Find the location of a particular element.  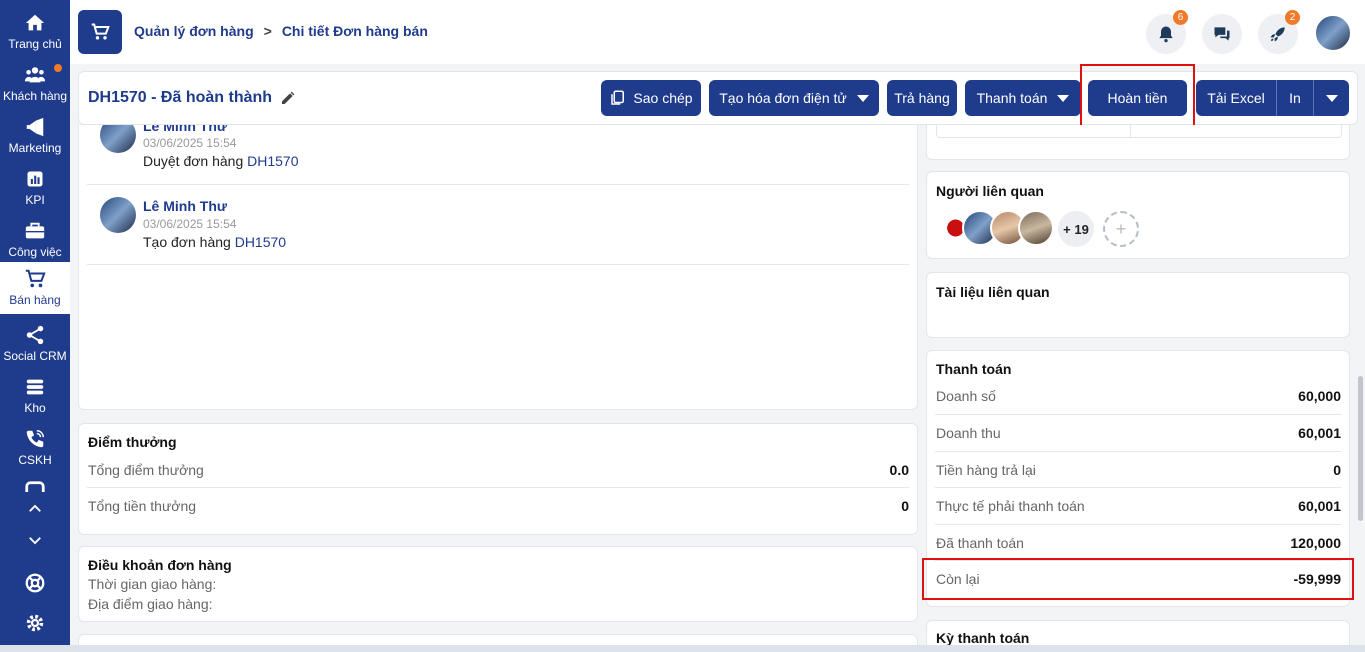

more-people-count: + 19 is located at coordinates (1076, 229).